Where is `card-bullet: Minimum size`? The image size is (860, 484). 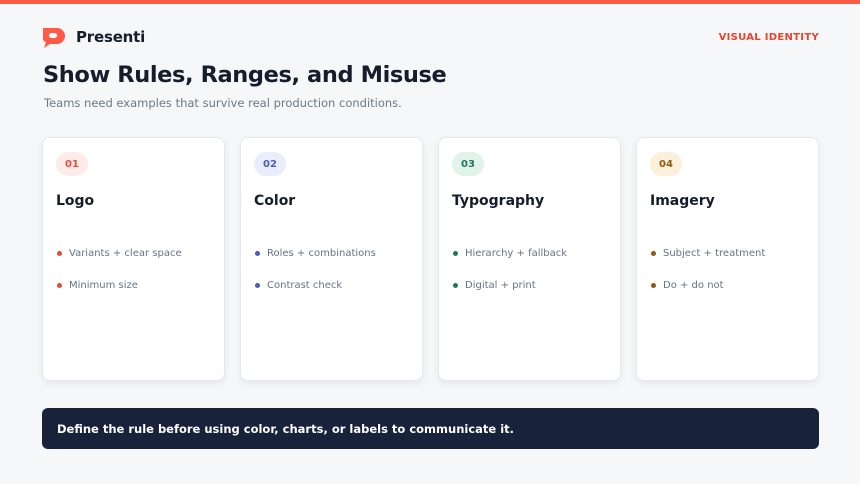
card-bullet: Minimum size is located at coordinates (97, 285).